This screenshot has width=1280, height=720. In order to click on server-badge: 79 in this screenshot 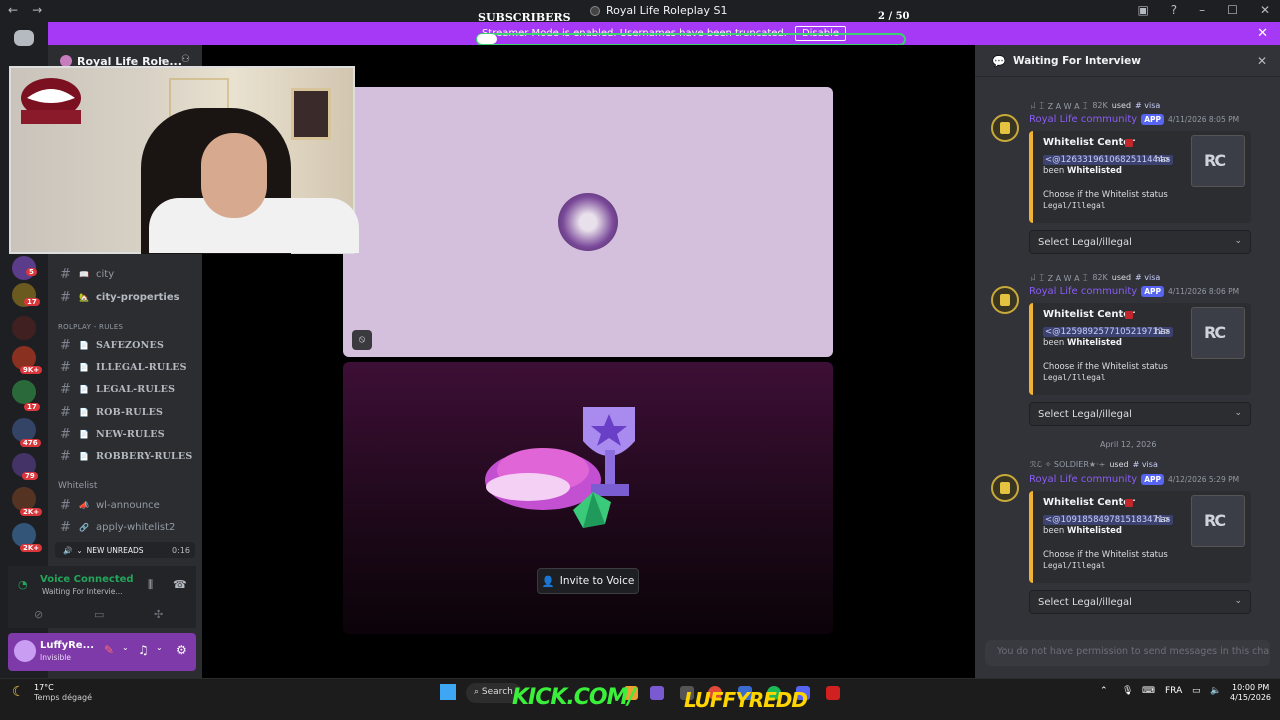, I will do `click(30, 476)`.